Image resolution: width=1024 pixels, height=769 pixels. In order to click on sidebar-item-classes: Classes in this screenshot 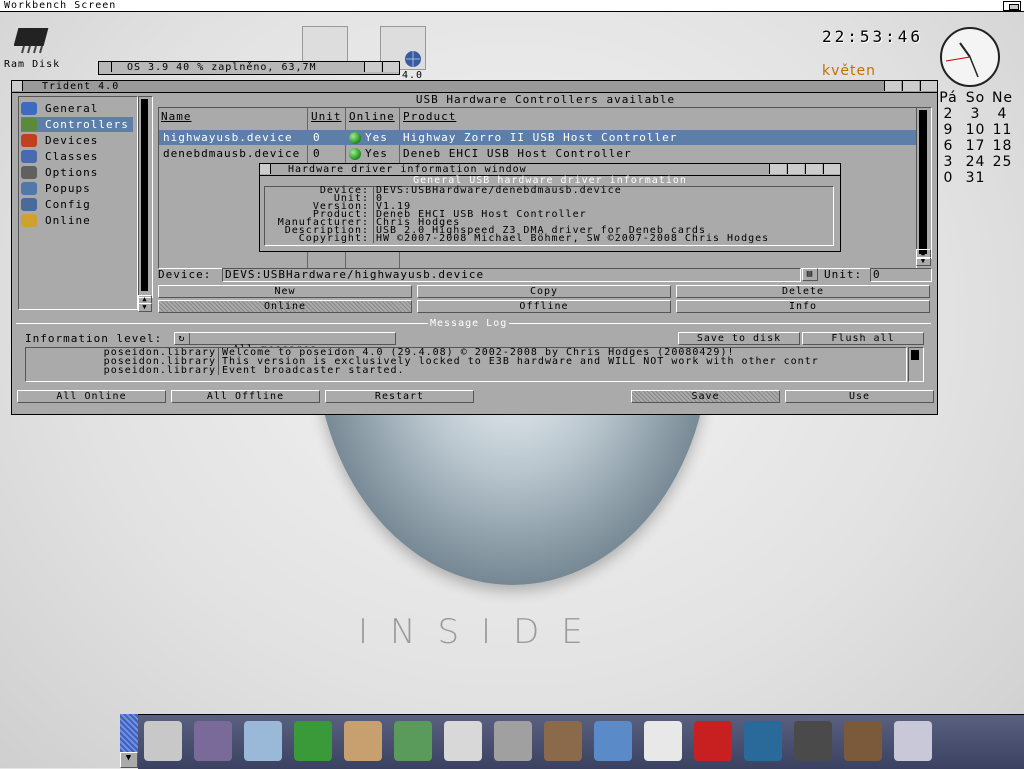, I will do `click(59, 156)`.